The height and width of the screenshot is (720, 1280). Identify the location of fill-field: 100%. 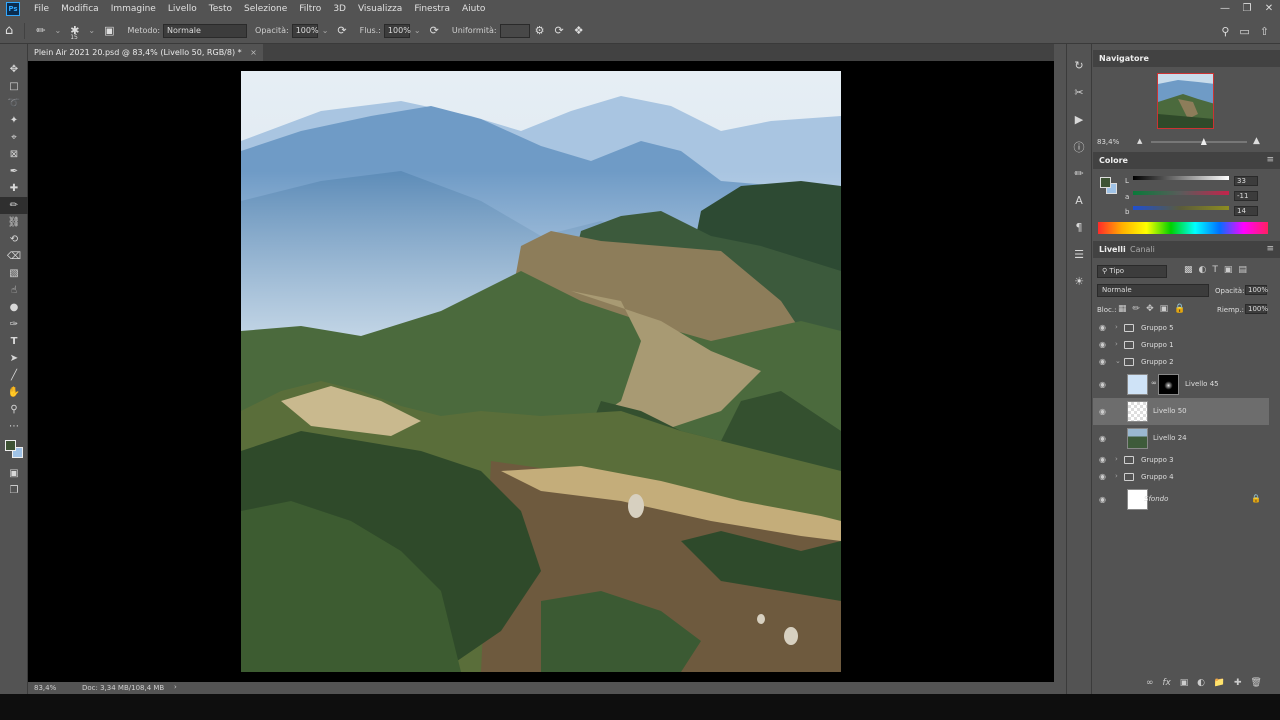
(1256, 309).